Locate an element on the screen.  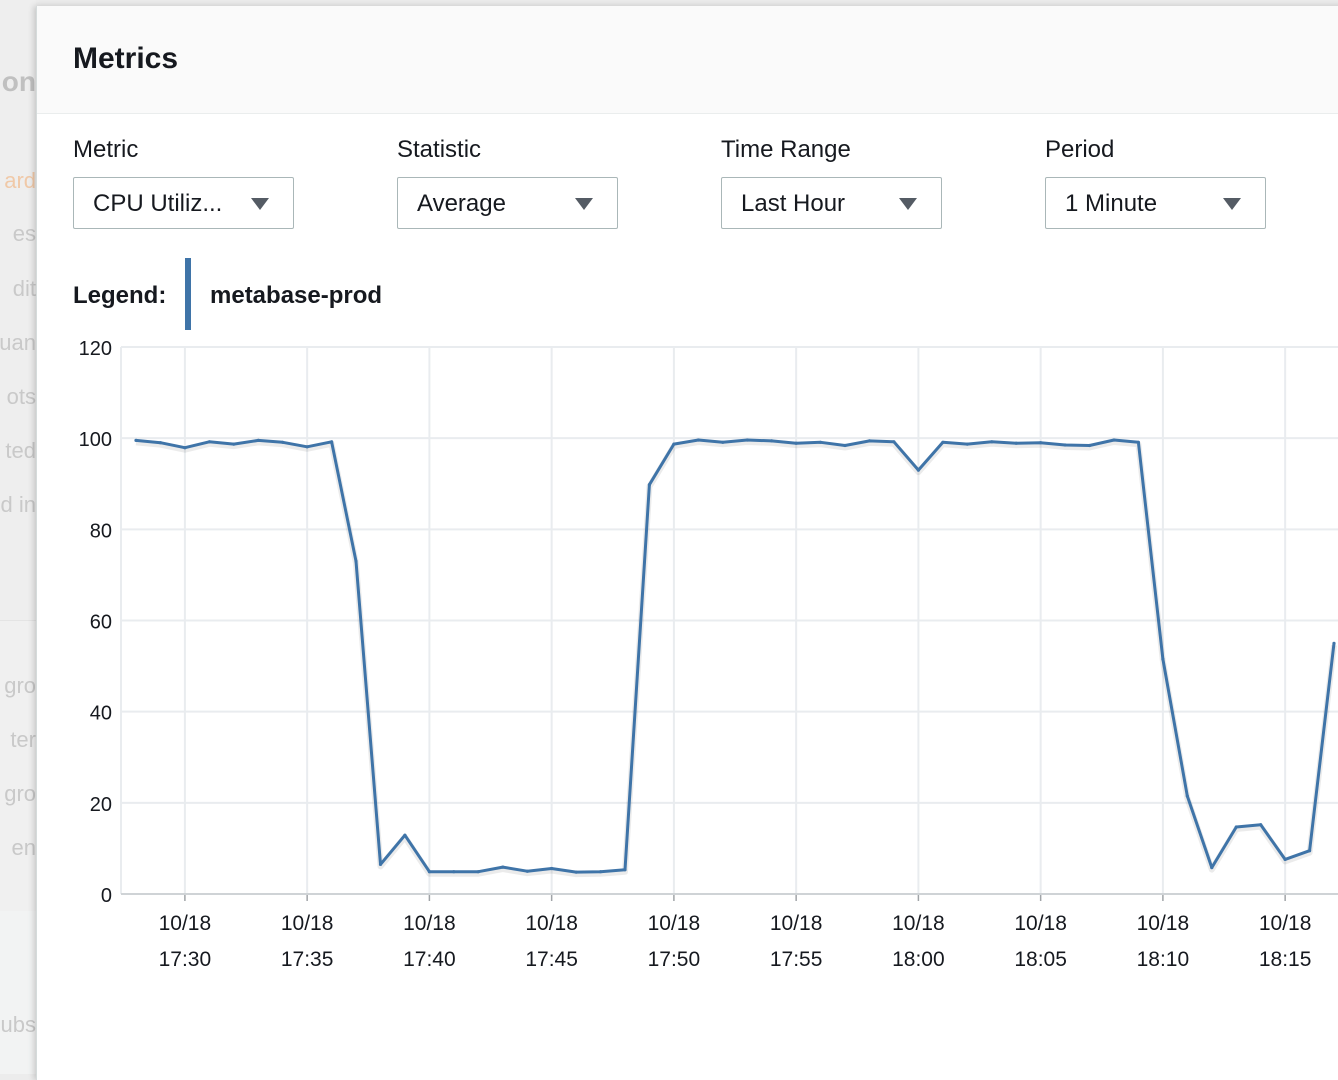
background-text: ard is located at coordinates (20, 180).